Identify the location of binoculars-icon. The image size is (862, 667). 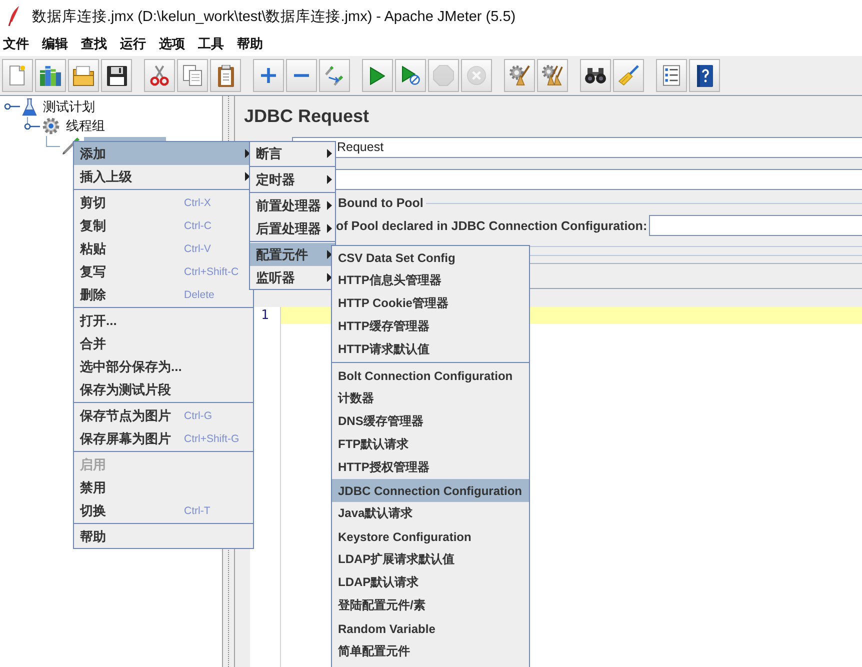
(595, 76).